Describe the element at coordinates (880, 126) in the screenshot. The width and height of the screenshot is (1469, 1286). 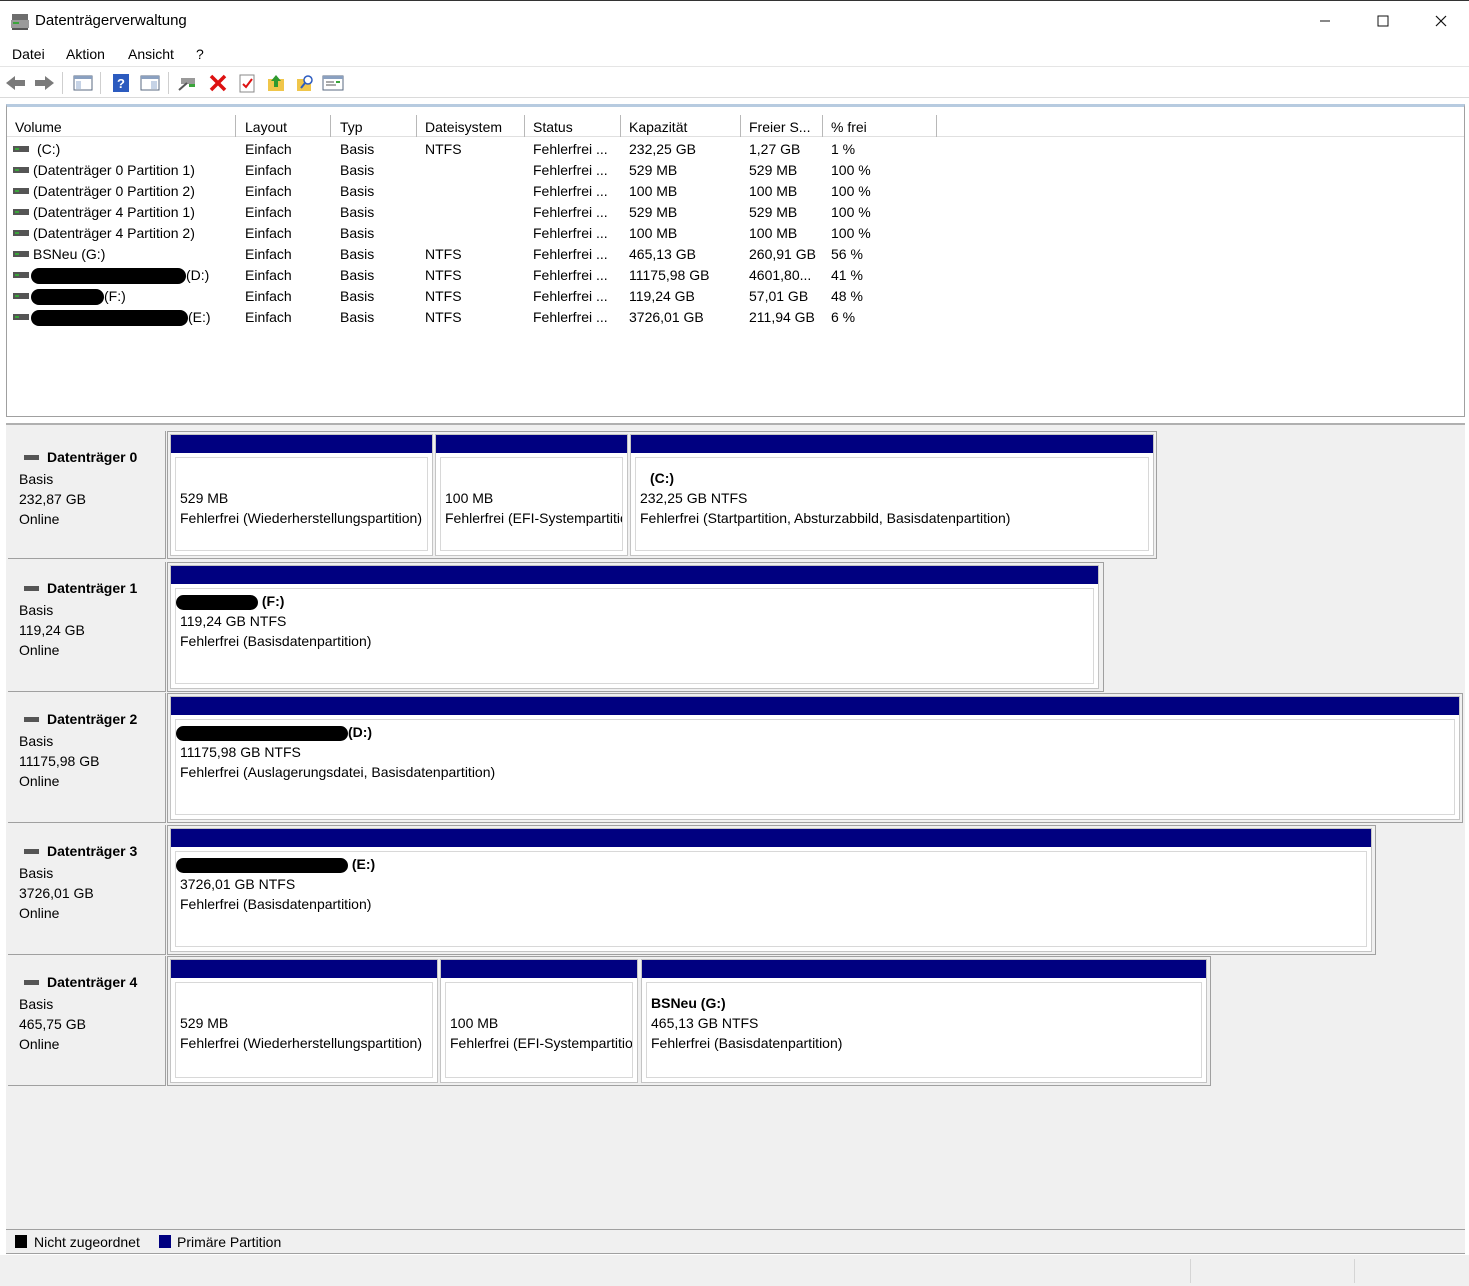
I see `col-prozent-frei: % frei` at that location.